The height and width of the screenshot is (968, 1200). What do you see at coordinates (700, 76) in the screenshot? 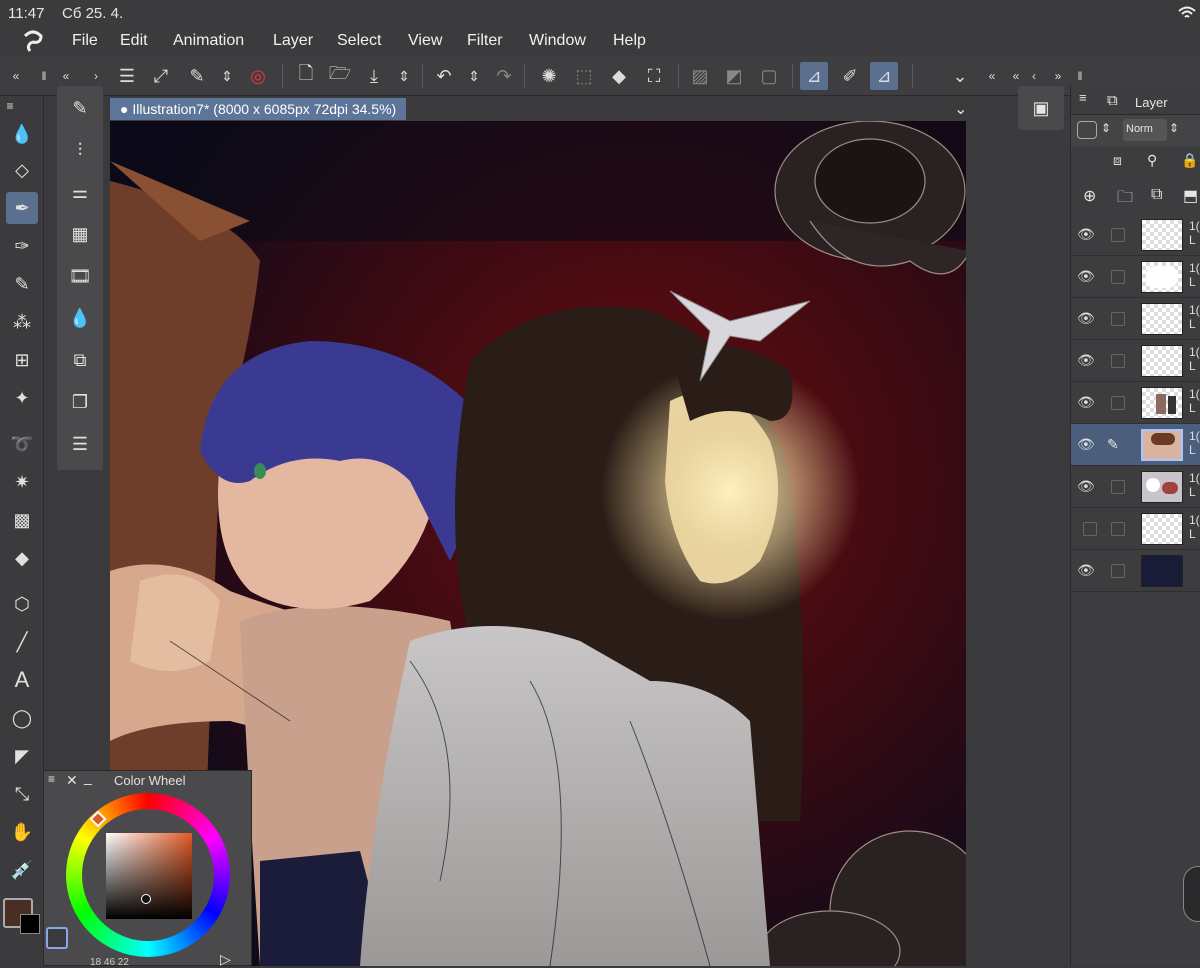
I see `clear-selection-icon: ▨` at bounding box center [700, 76].